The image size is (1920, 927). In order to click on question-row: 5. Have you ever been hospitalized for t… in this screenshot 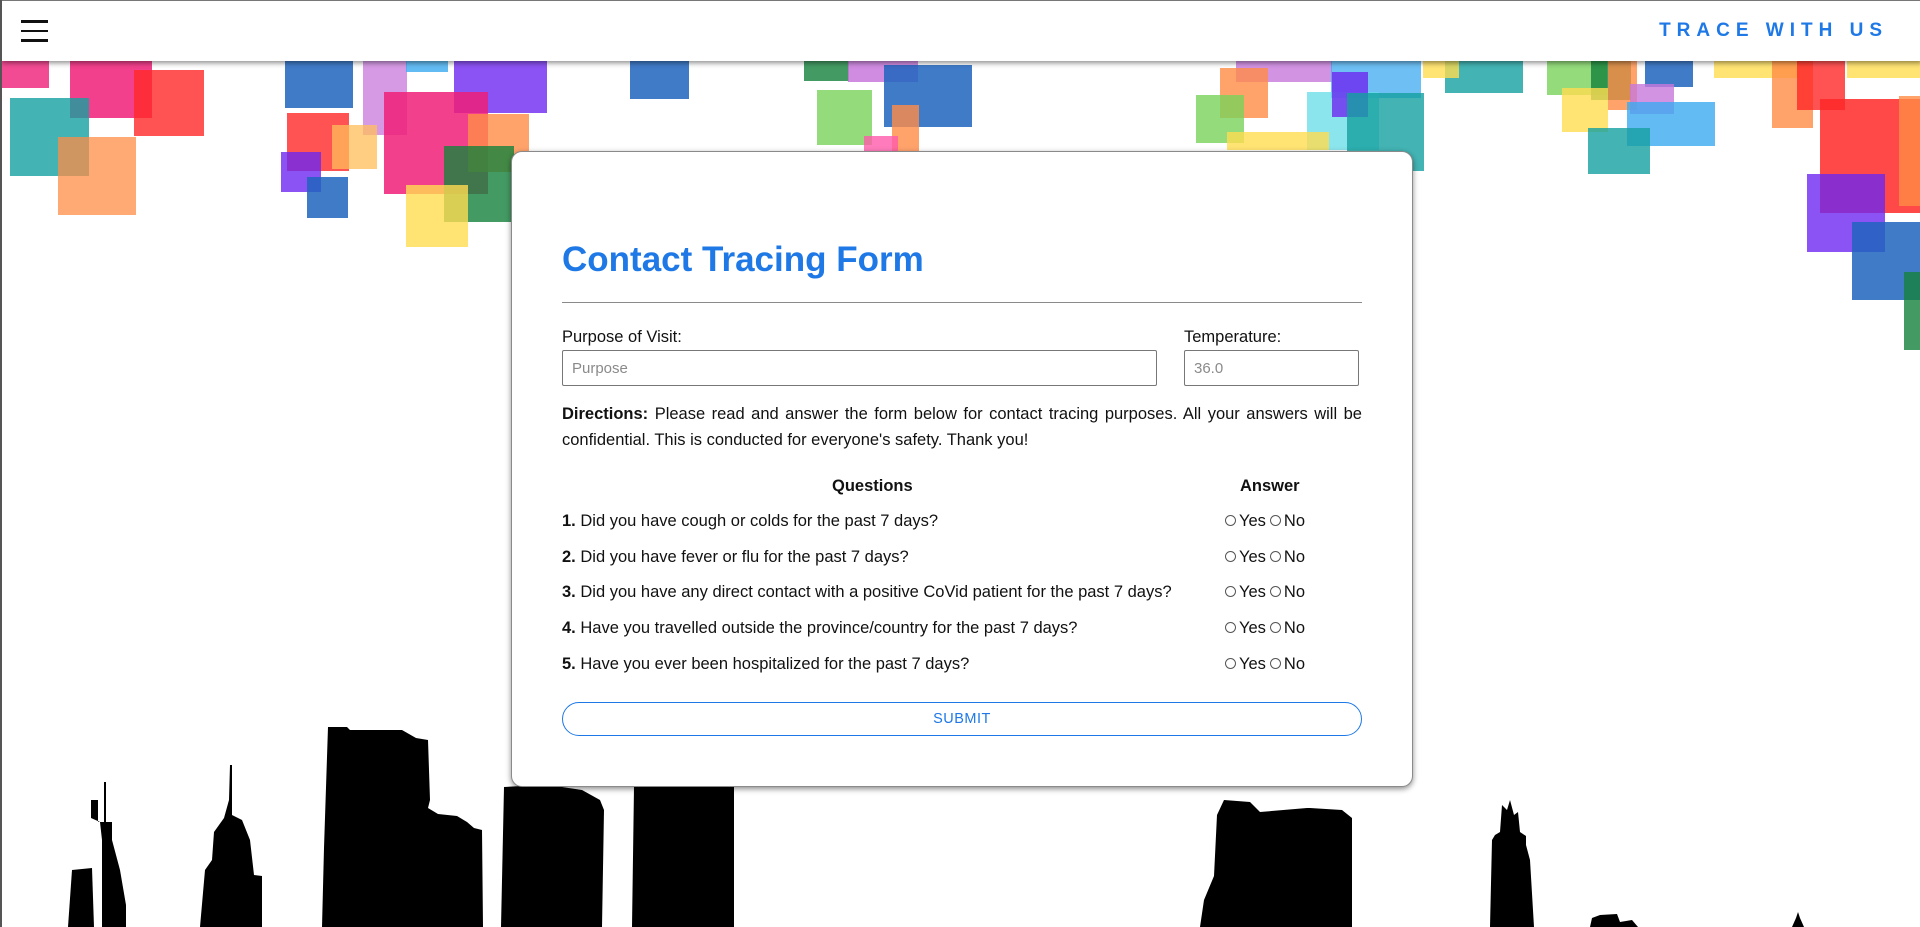, I will do `click(962, 667)`.